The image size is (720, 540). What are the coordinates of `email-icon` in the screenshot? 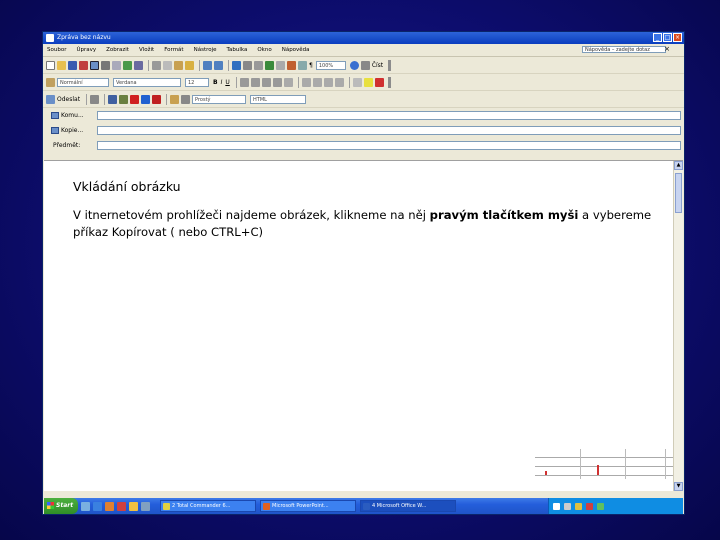 It's located at (94, 65).